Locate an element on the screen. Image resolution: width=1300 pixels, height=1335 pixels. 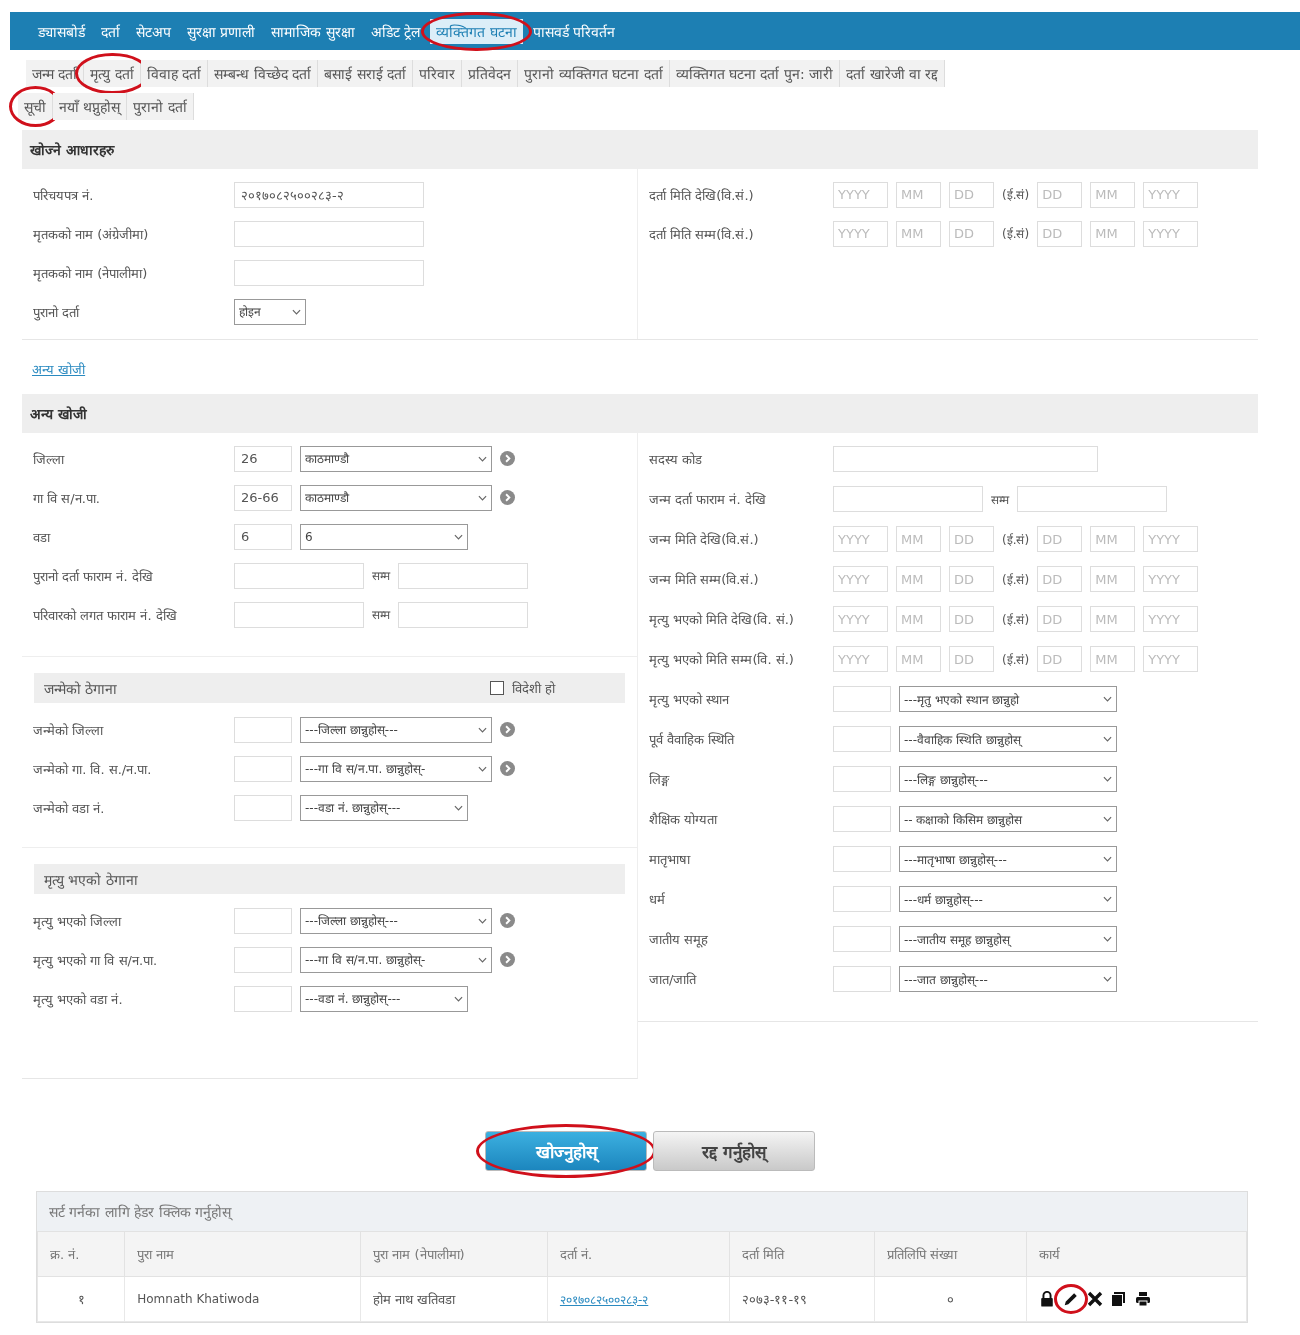
column-header: पुरा नाम (नेपालीमा) is located at coordinates (454, 1254).